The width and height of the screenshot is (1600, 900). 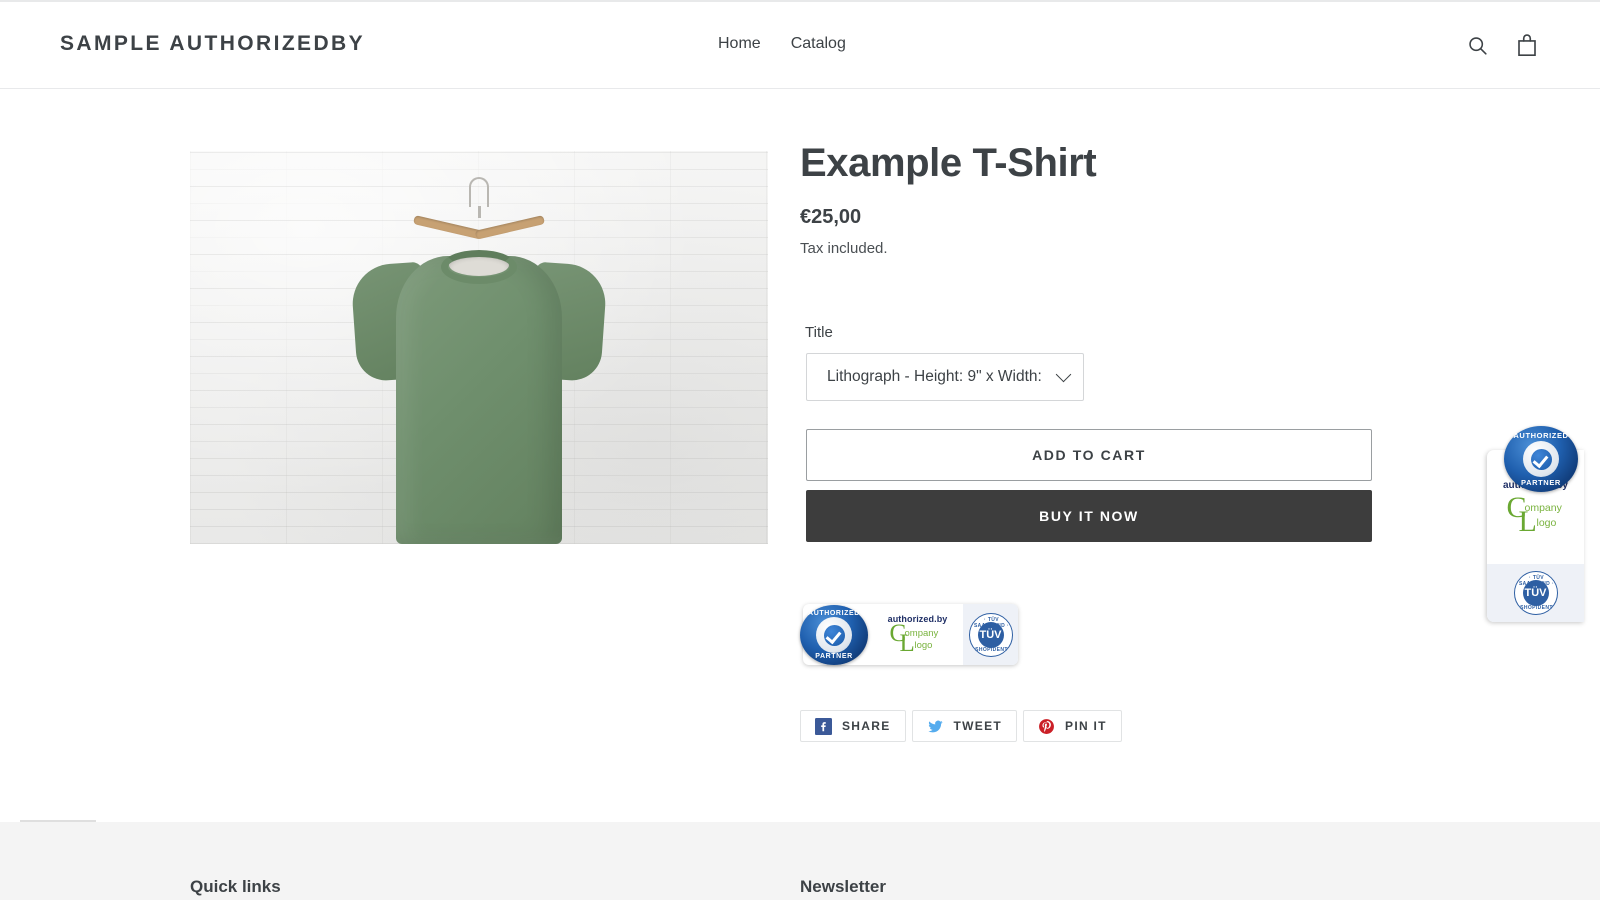 I want to click on tshirt-graphic, so click(x=479, y=390).